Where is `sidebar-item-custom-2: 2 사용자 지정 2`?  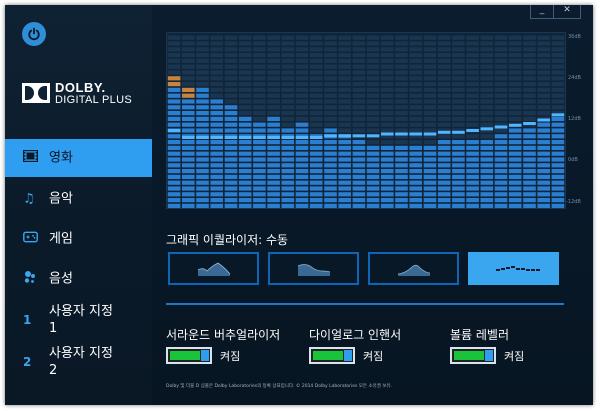 sidebar-item-custom-2: 2 사용자 지정 2 is located at coordinates (78, 362).